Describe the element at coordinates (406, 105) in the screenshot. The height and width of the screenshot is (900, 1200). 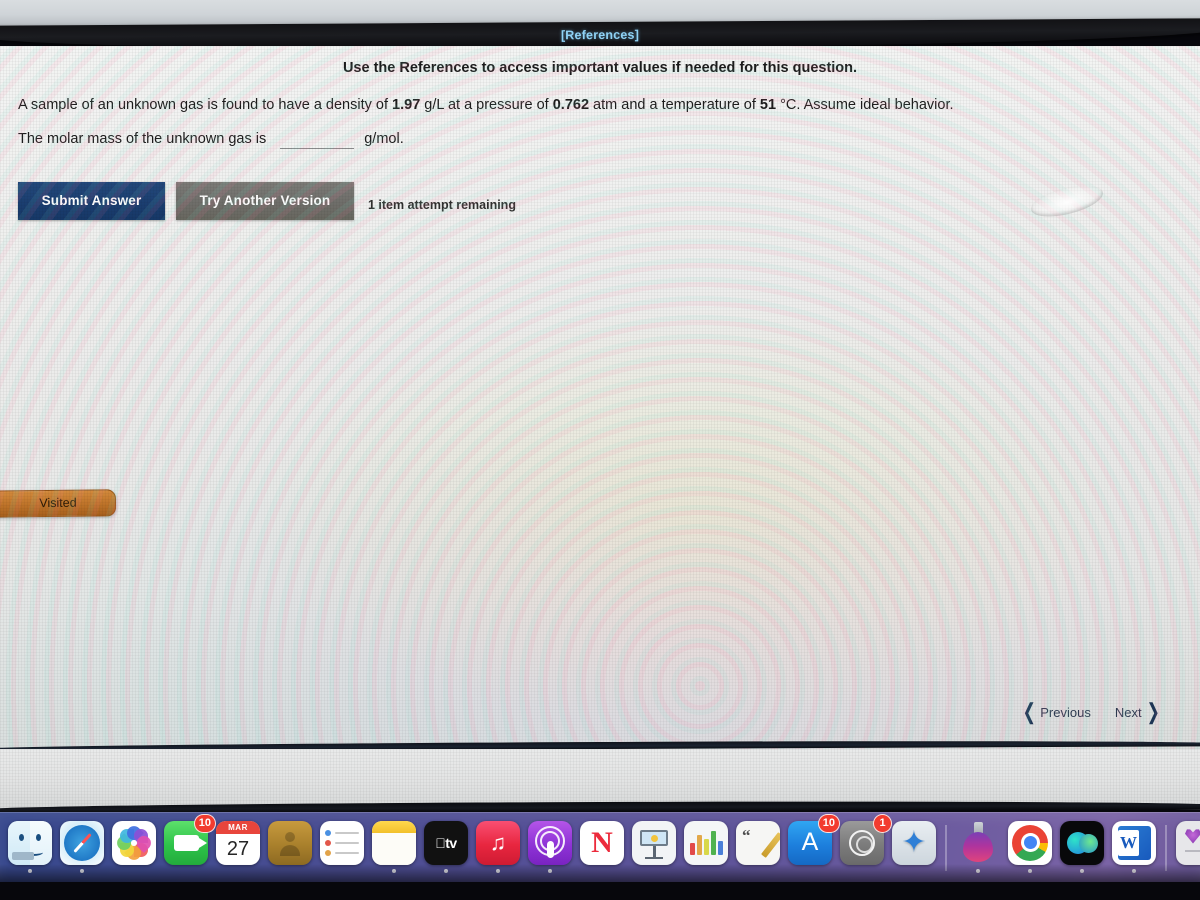
I see `density-value: 1.97` at that location.